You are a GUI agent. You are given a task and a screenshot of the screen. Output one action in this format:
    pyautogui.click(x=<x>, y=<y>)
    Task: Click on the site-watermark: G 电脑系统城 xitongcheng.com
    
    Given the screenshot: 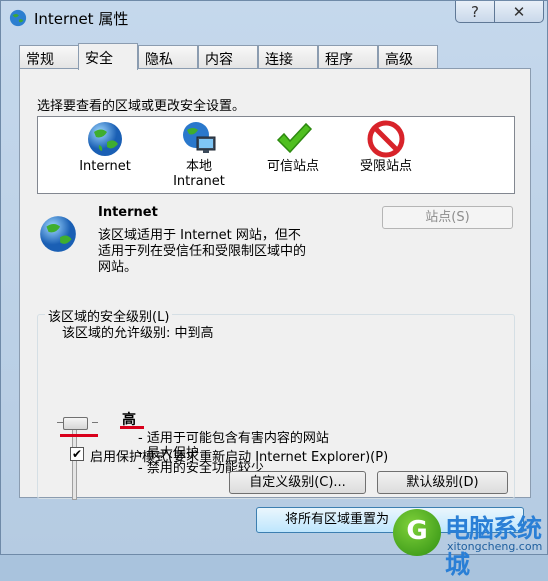 What is the action you would take?
    pyautogui.click(x=468, y=544)
    